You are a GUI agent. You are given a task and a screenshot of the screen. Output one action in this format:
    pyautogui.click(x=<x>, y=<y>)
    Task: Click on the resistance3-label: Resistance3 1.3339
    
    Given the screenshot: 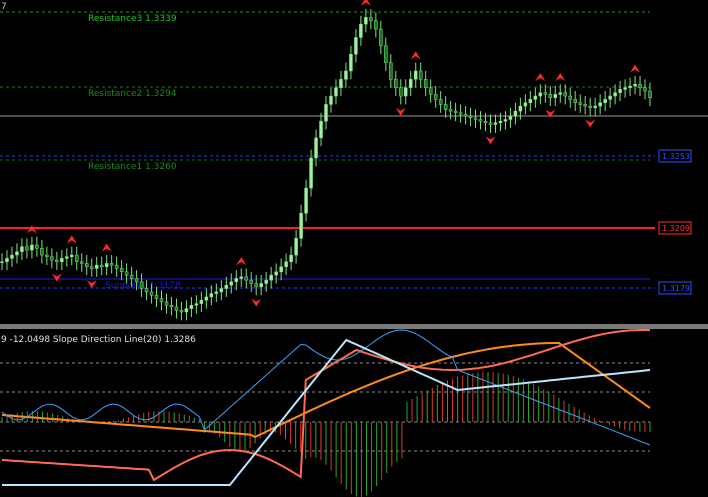 What is the action you would take?
    pyautogui.click(x=132, y=19)
    